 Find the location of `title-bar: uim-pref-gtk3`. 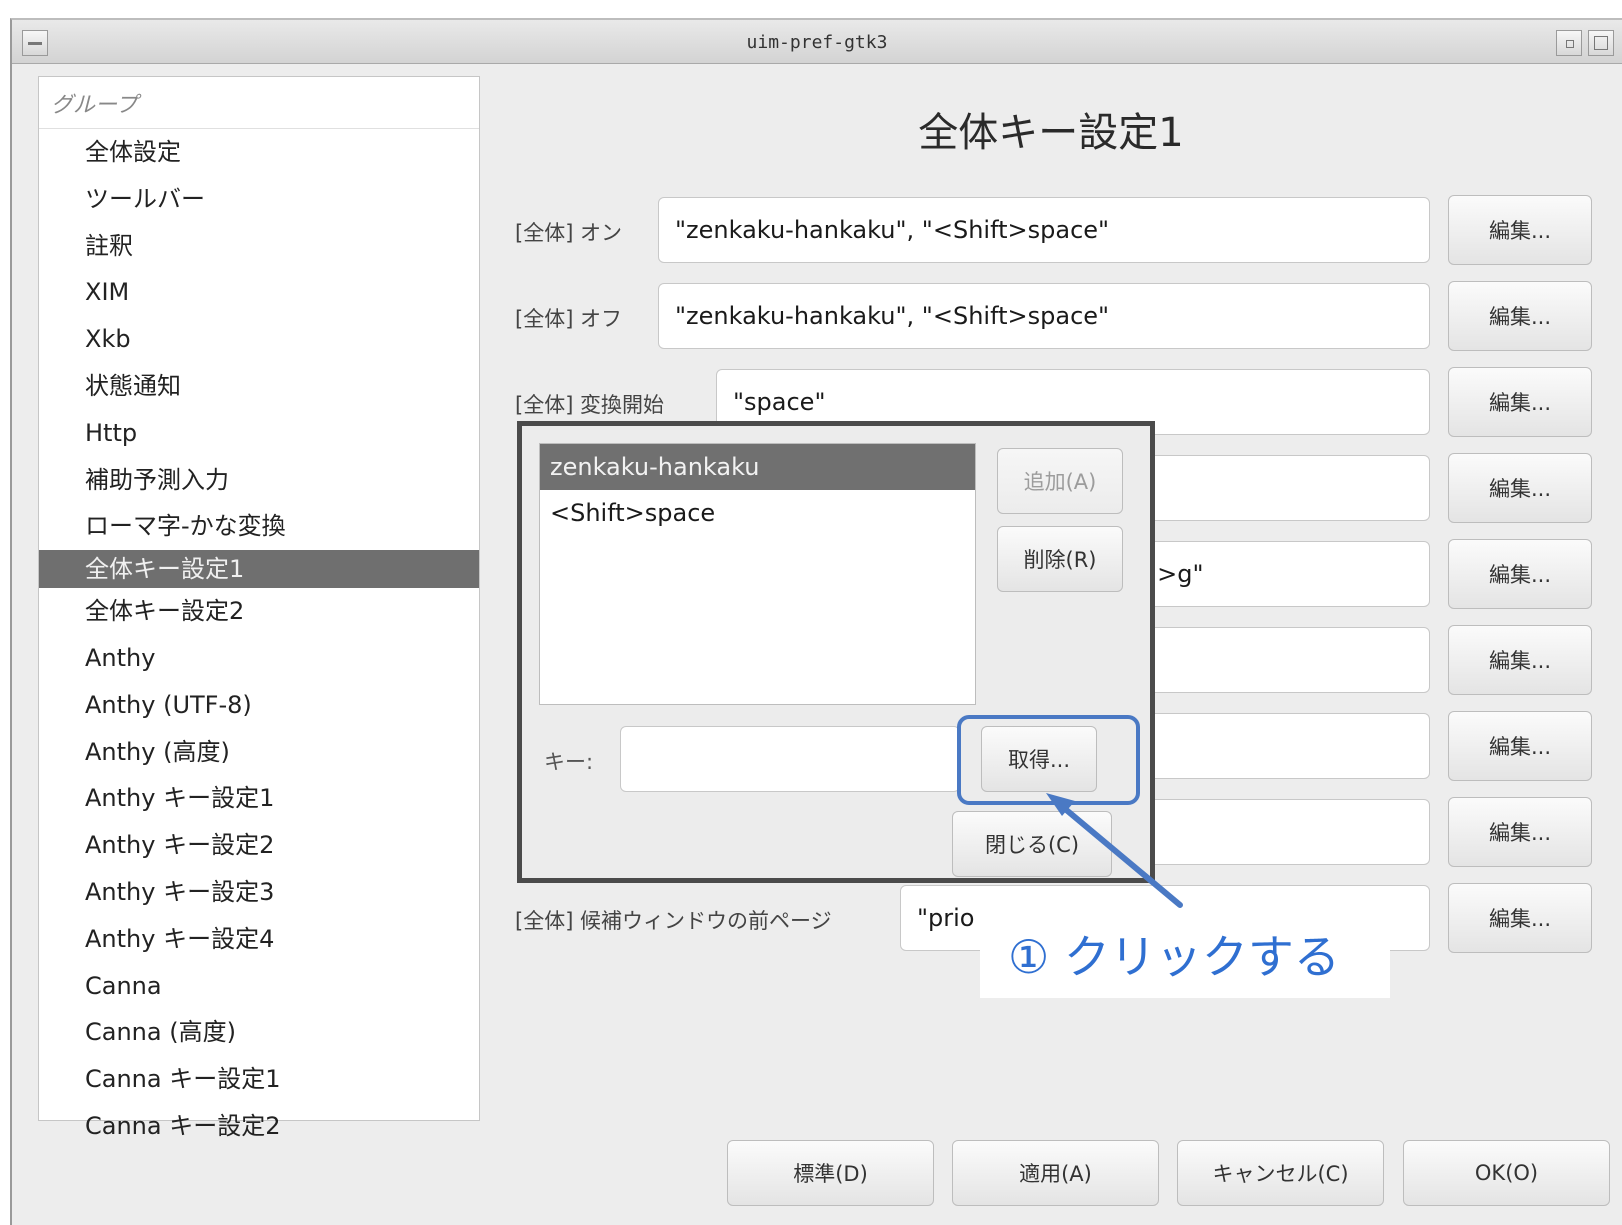

title-bar: uim-pref-gtk3 is located at coordinates (817, 42).